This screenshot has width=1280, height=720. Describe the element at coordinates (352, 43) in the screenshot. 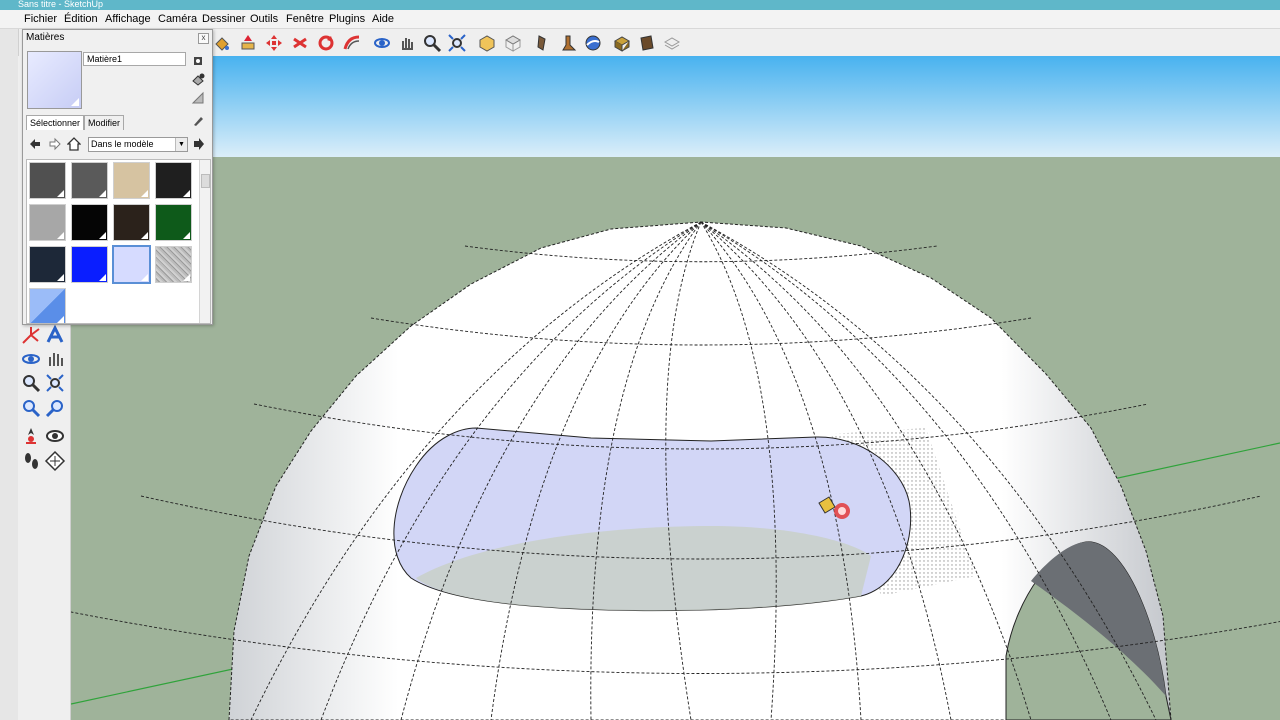

I see `offset-icon` at that location.